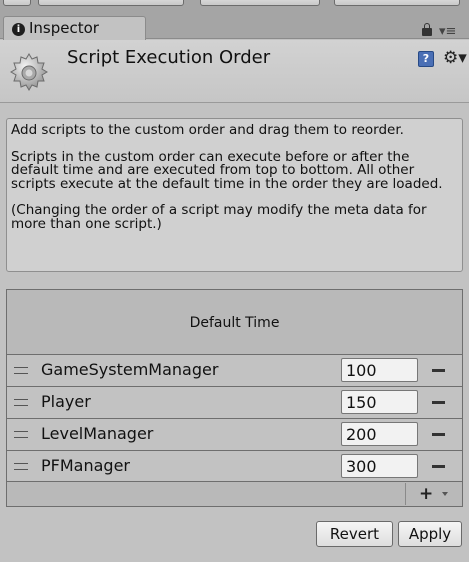  What do you see at coordinates (29, 72) in the screenshot?
I see `gear-icon` at bounding box center [29, 72].